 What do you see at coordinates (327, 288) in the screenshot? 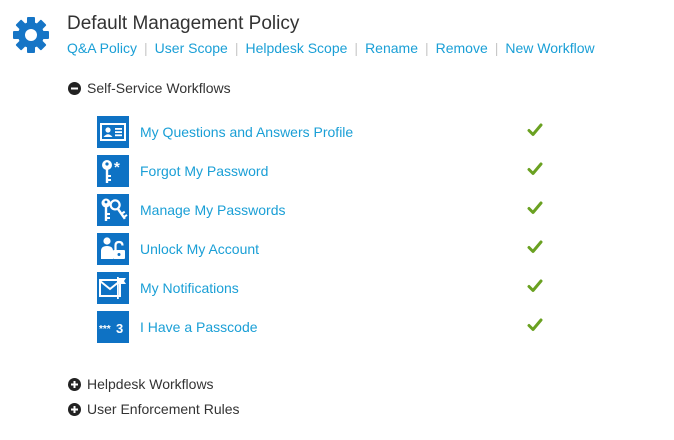
I see `workflow-row: My Notifications` at bounding box center [327, 288].